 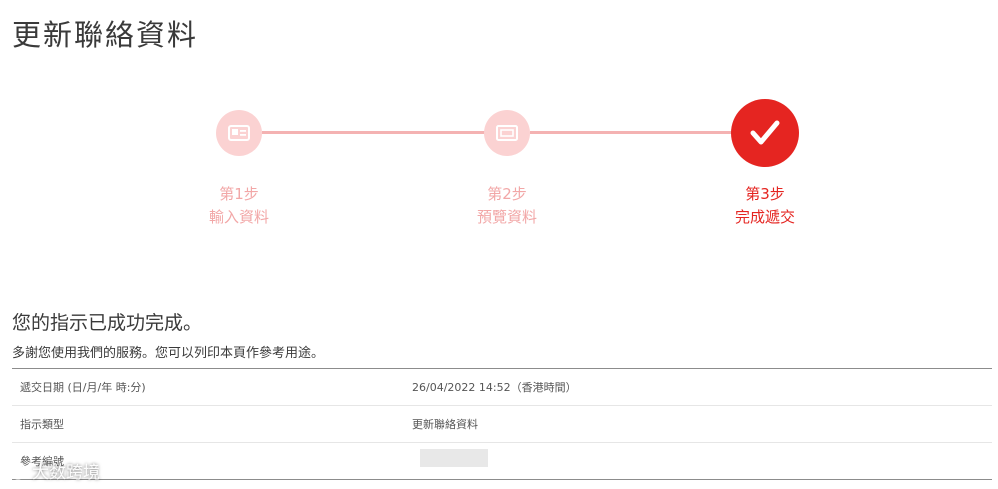 I want to click on table-row: 參考編號, so click(x=502, y=461).